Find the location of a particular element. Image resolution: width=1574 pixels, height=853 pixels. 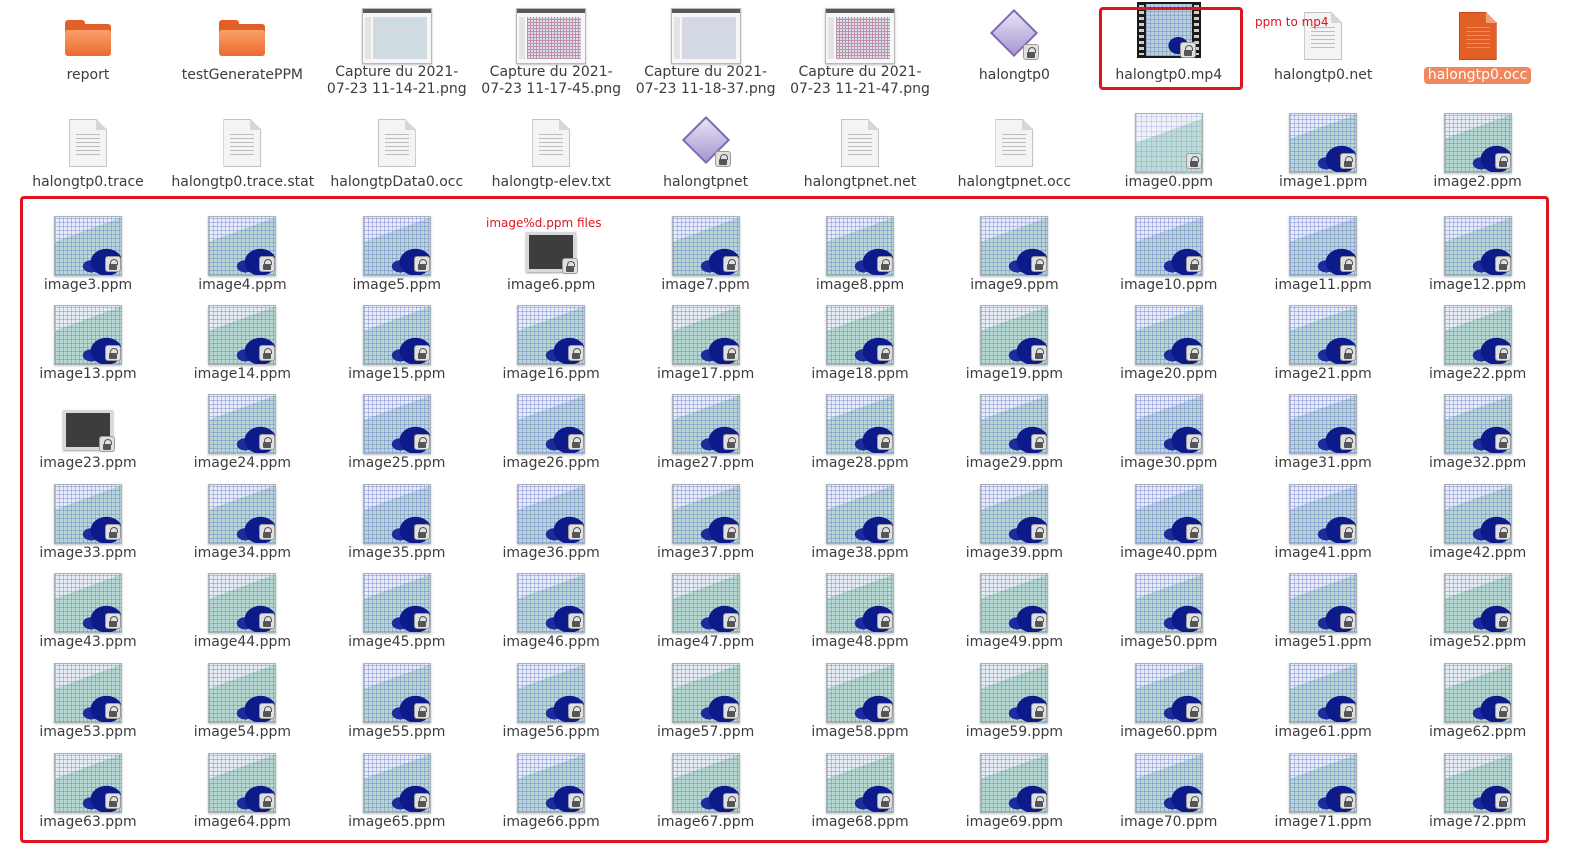

file-name-label: Capture du 2021-07-23 11-14-21.png is located at coordinates (396, 80).